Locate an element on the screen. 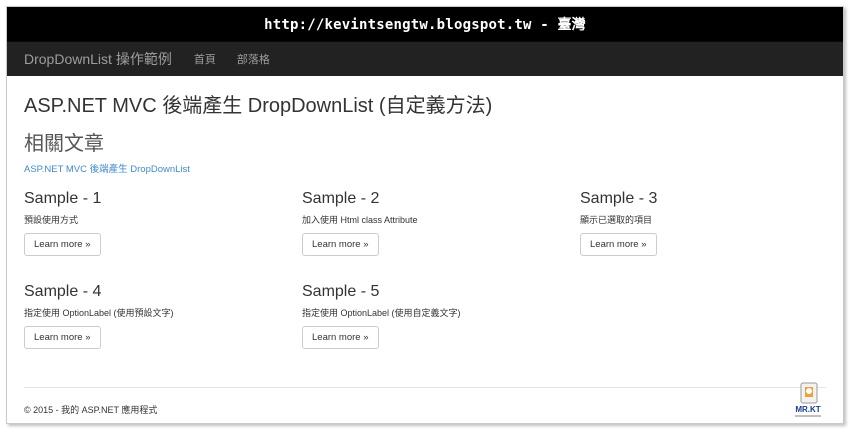  sample-title: Sample - 4 is located at coordinates (63, 291).